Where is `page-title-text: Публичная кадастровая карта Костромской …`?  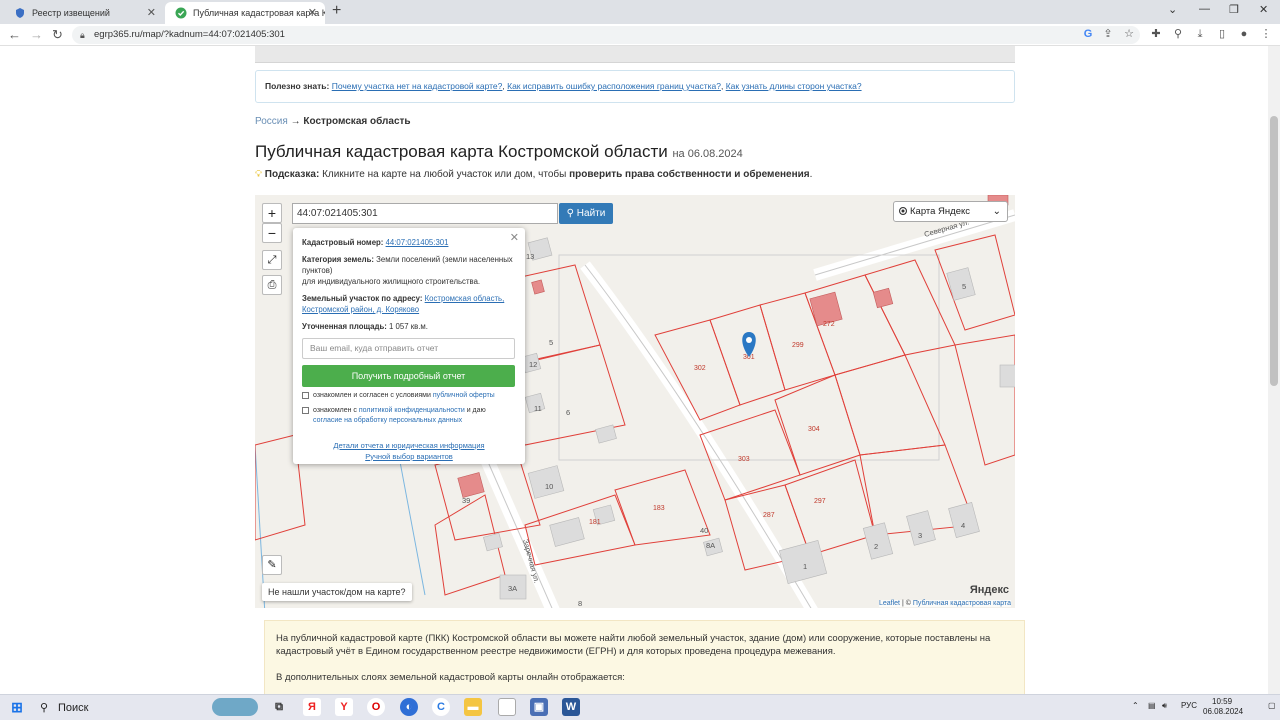 page-title-text: Публичная кадастровая карта Костромской … is located at coordinates (461, 151).